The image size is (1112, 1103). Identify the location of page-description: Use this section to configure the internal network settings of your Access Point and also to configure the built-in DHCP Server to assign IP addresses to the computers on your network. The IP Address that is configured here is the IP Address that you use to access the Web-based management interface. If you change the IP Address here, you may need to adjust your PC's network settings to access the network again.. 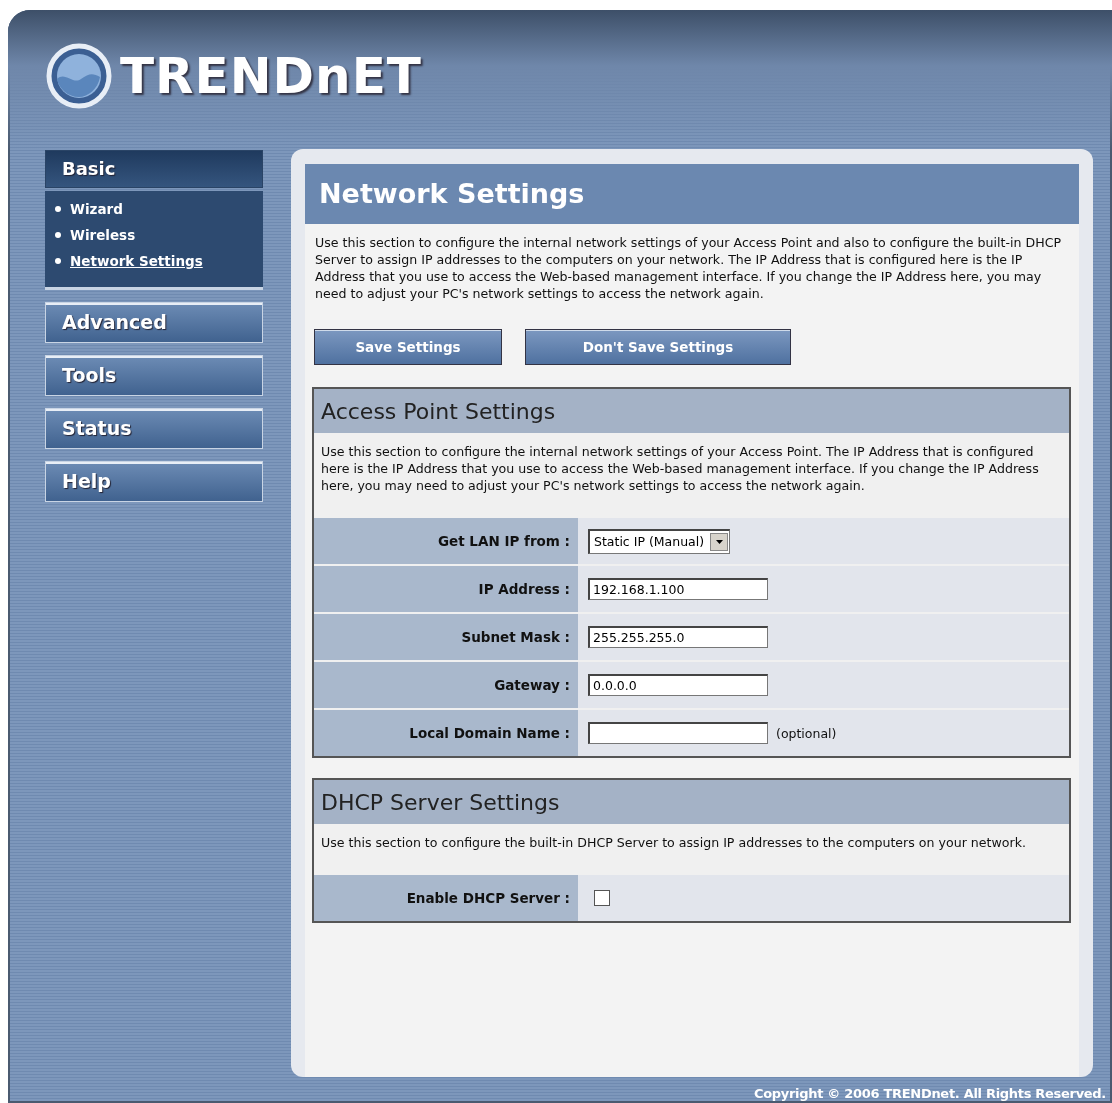
(688, 268).